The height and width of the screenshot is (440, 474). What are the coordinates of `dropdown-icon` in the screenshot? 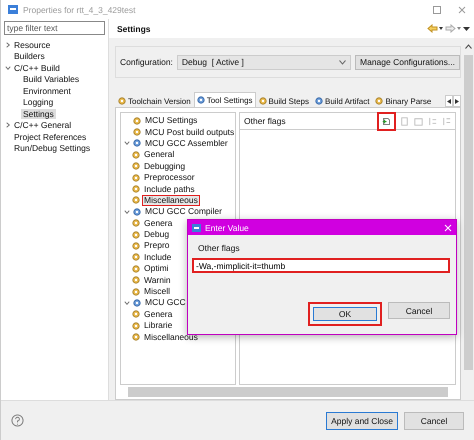 It's located at (342, 62).